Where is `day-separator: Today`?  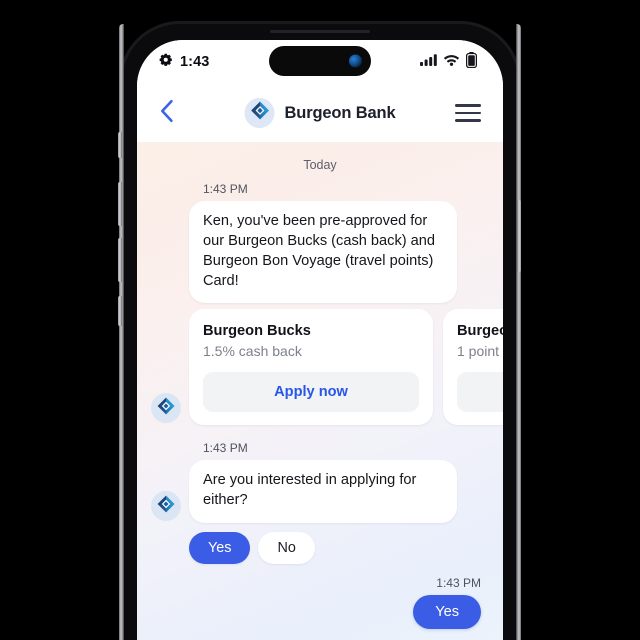
day-separator: Today is located at coordinates (320, 165).